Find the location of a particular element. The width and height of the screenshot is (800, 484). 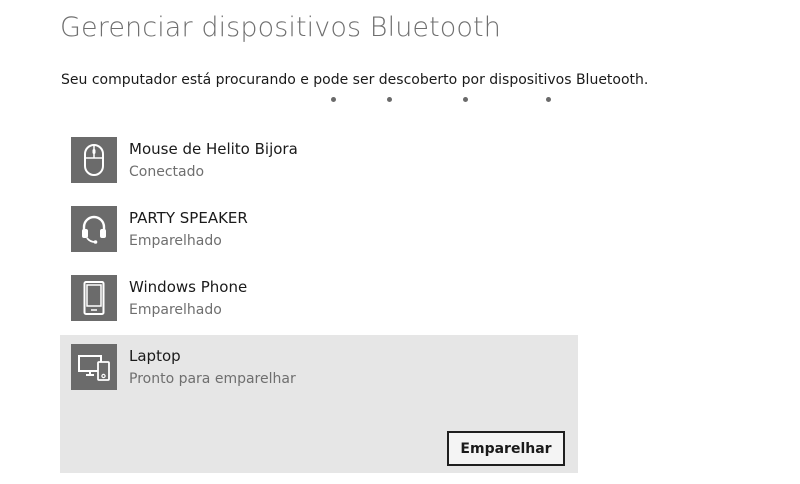

device-name: Mouse de Helito Bijora is located at coordinates (213, 149).